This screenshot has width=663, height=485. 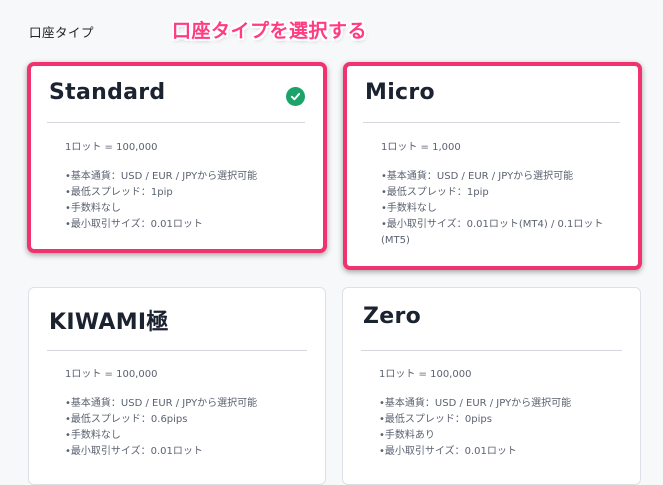 What do you see at coordinates (62, 32) in the screenshot?
I see `section-label: 口座タイプ` at bounding box center [62, 32].